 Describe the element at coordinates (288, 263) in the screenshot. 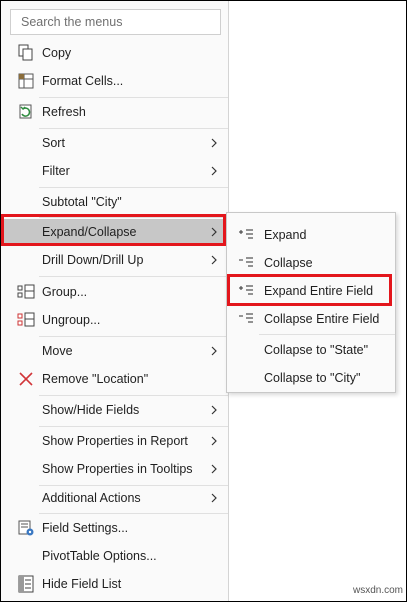

I see `submenu-item-label: Collapse` at that location.